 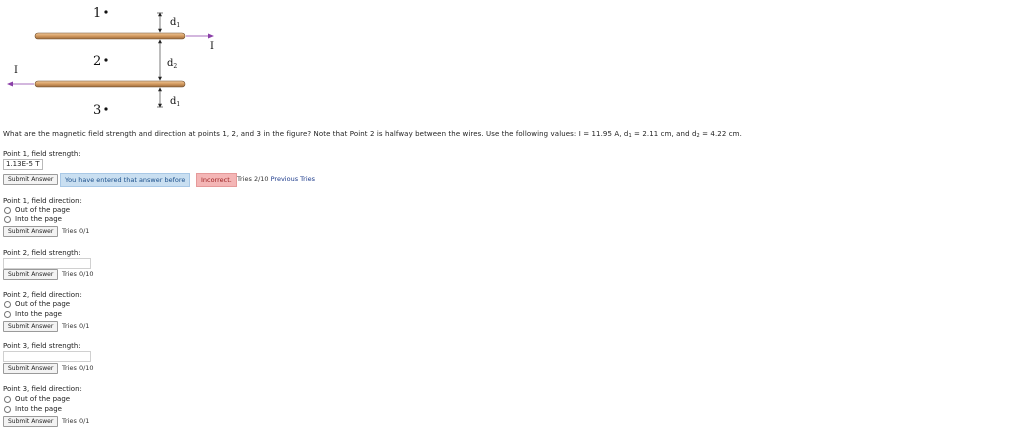 What do you see at coordinates (78, 368) in the screenshot?
I see `p3-strength-tries: Tries 0/10` at bounding box center [78, 368].